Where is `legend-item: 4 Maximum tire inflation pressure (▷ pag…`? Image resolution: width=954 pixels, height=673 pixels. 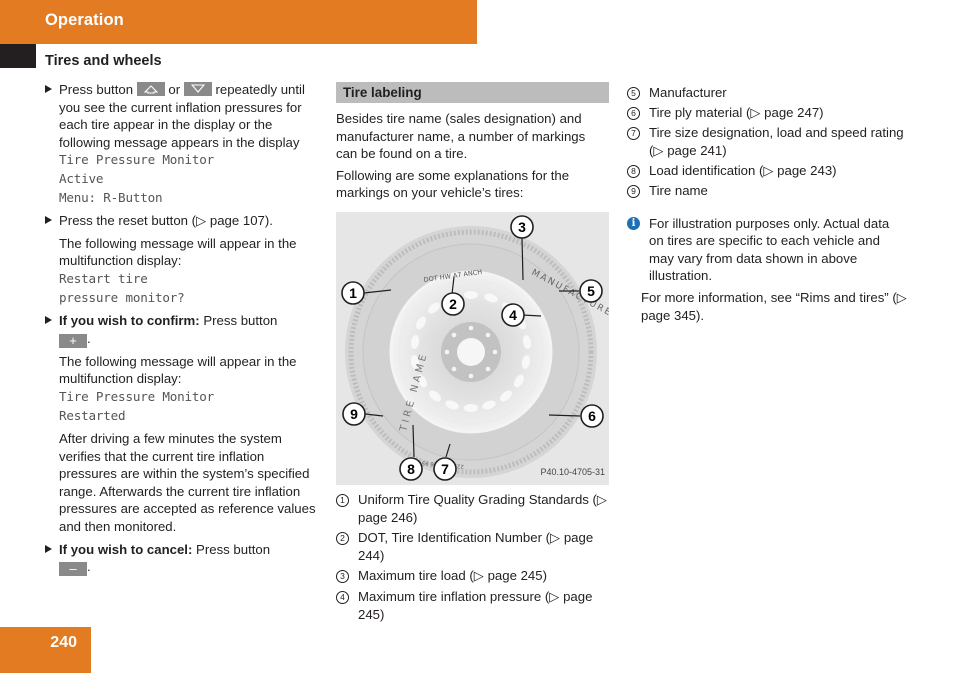
legend-item: 4 Maximum tire inflation pressure (▷ pag… is located at coordinates (472, 605).